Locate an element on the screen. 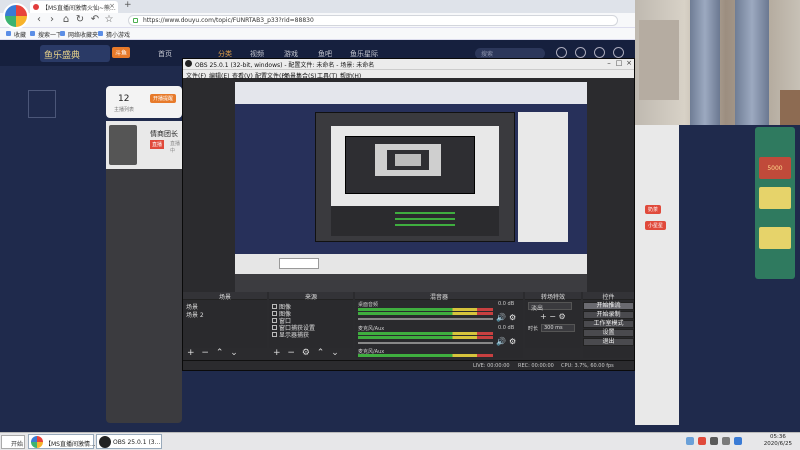  streamer-card: 情商团长 直播 直播中 is located at coordinates (144, 145).